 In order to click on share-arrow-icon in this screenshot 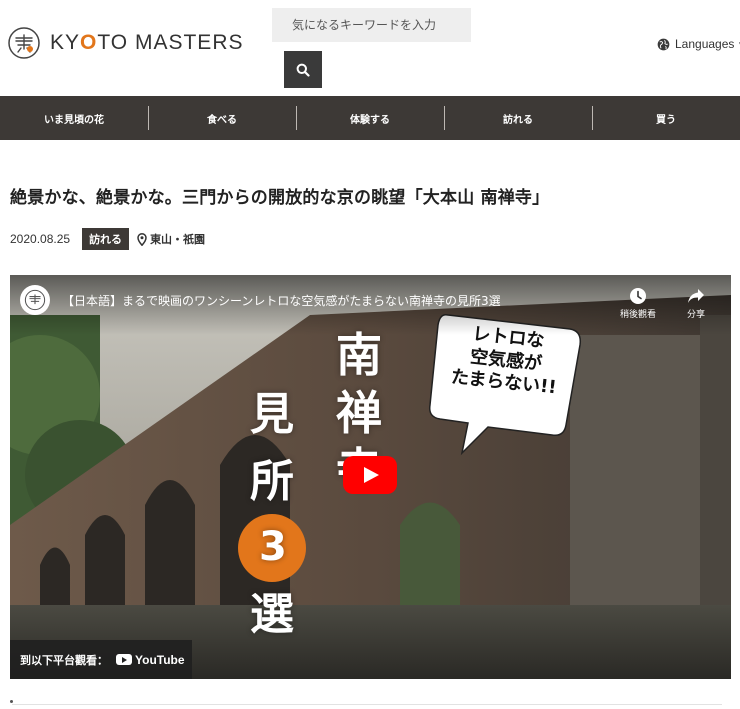, I will do `click(696, 296)`.